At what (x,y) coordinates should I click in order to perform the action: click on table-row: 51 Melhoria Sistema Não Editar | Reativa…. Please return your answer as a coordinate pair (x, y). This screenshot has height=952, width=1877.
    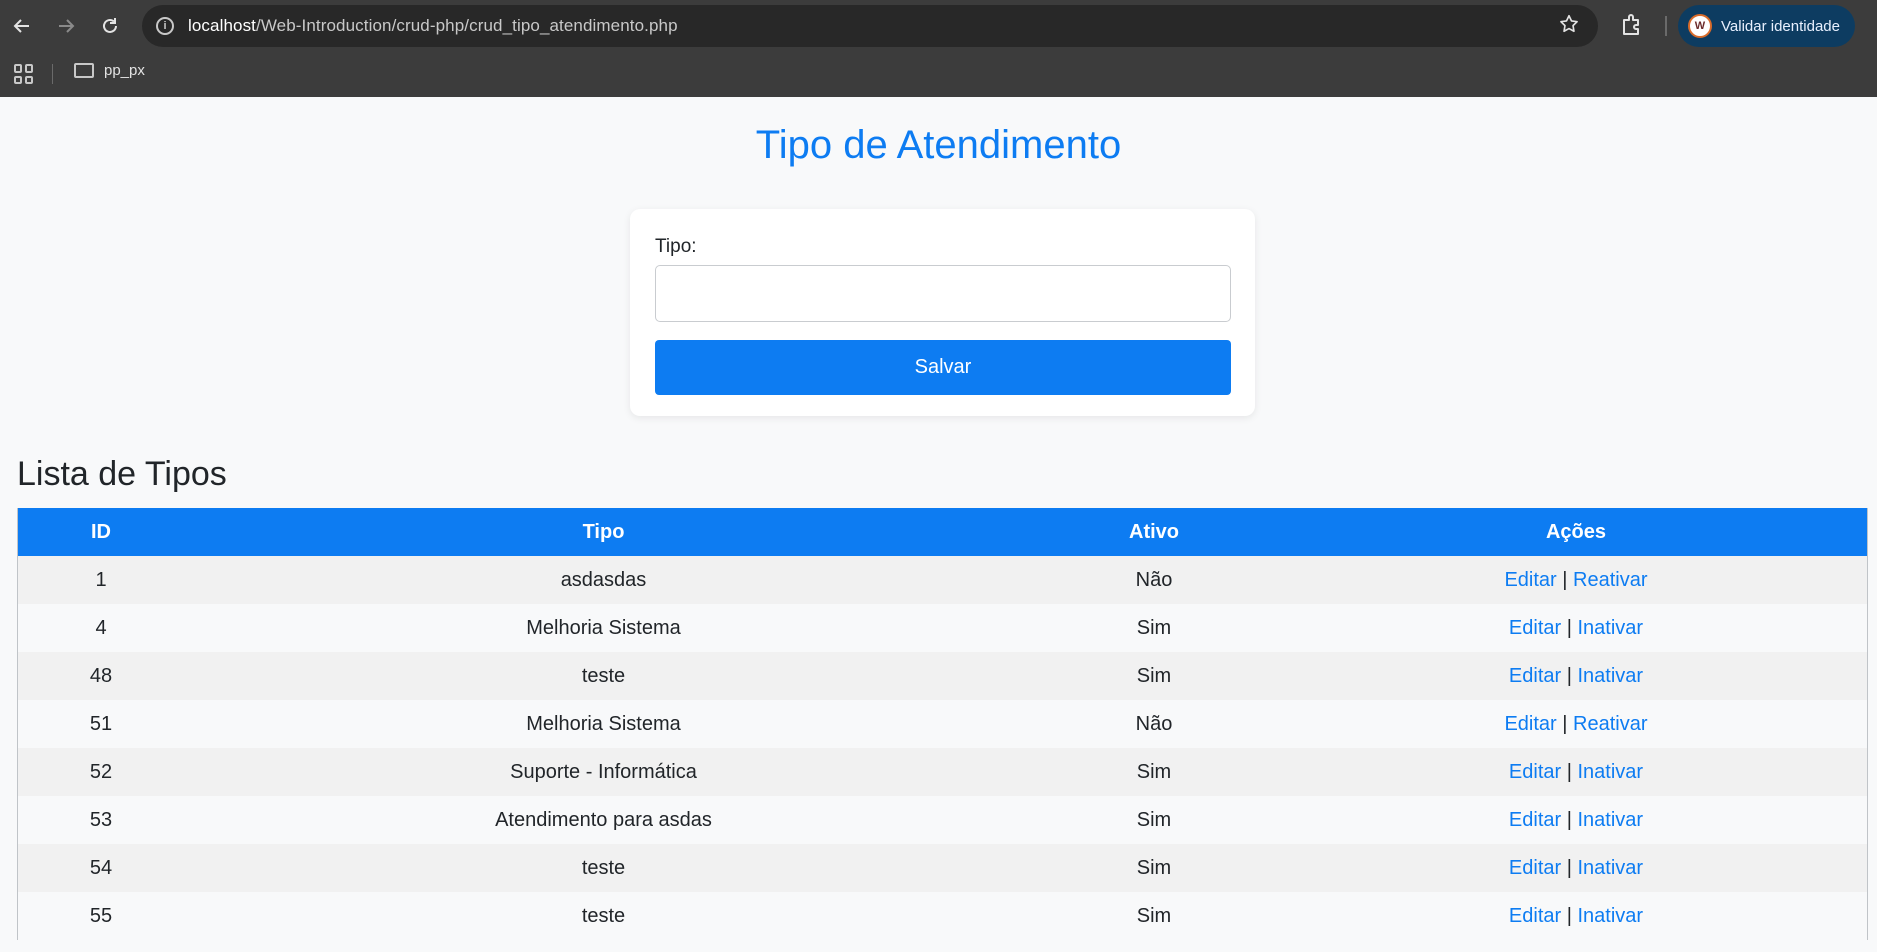
    Looking at the image, I should click on (942, 724).